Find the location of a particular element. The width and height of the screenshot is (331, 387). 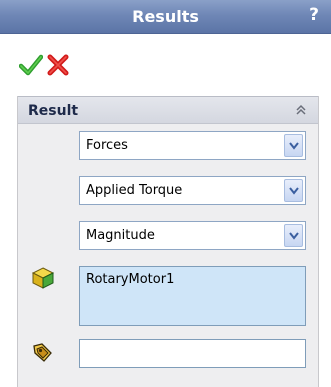

result-type-select: Forces is located at coordinates (192, 145).